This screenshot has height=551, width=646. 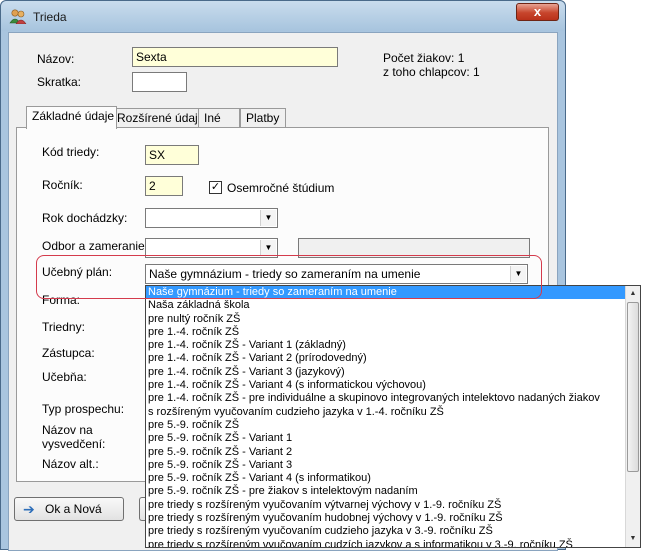 What do you see at coordinates (281, 188) in the screenshot?
I see `osemrocne-label: Osemročné štúdium` at bounding box center [281, 188].